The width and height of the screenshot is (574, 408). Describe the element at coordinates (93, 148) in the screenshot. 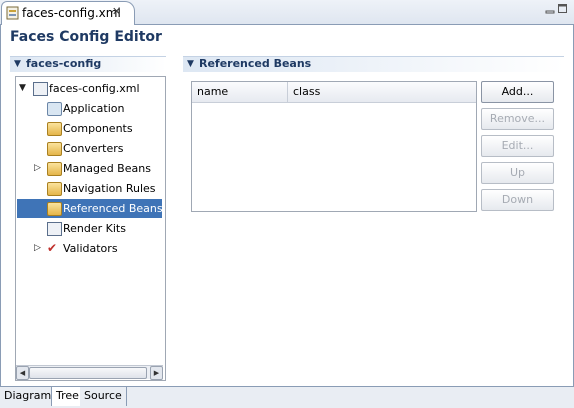

I see `tree-item-label: Converters` at that location.